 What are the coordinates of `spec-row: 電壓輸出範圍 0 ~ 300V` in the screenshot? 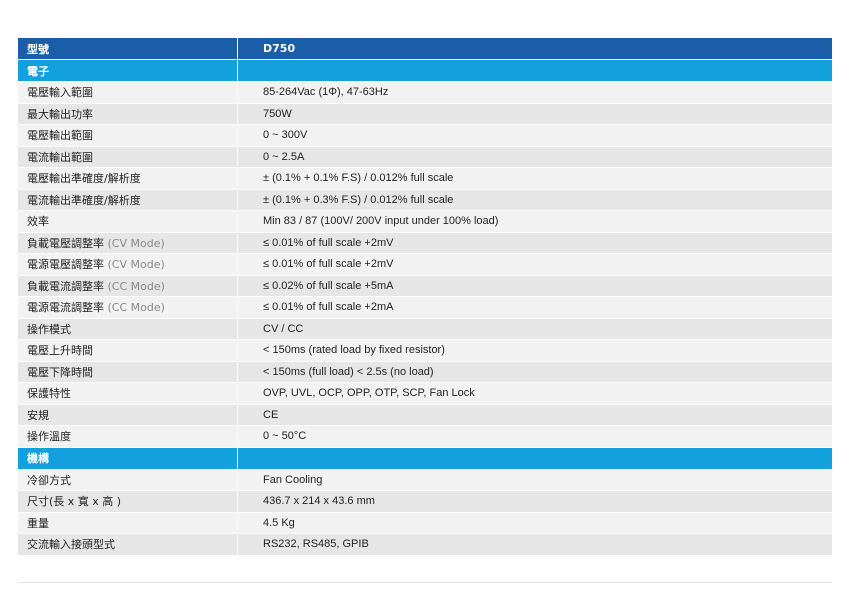 It's located at (425, 136).